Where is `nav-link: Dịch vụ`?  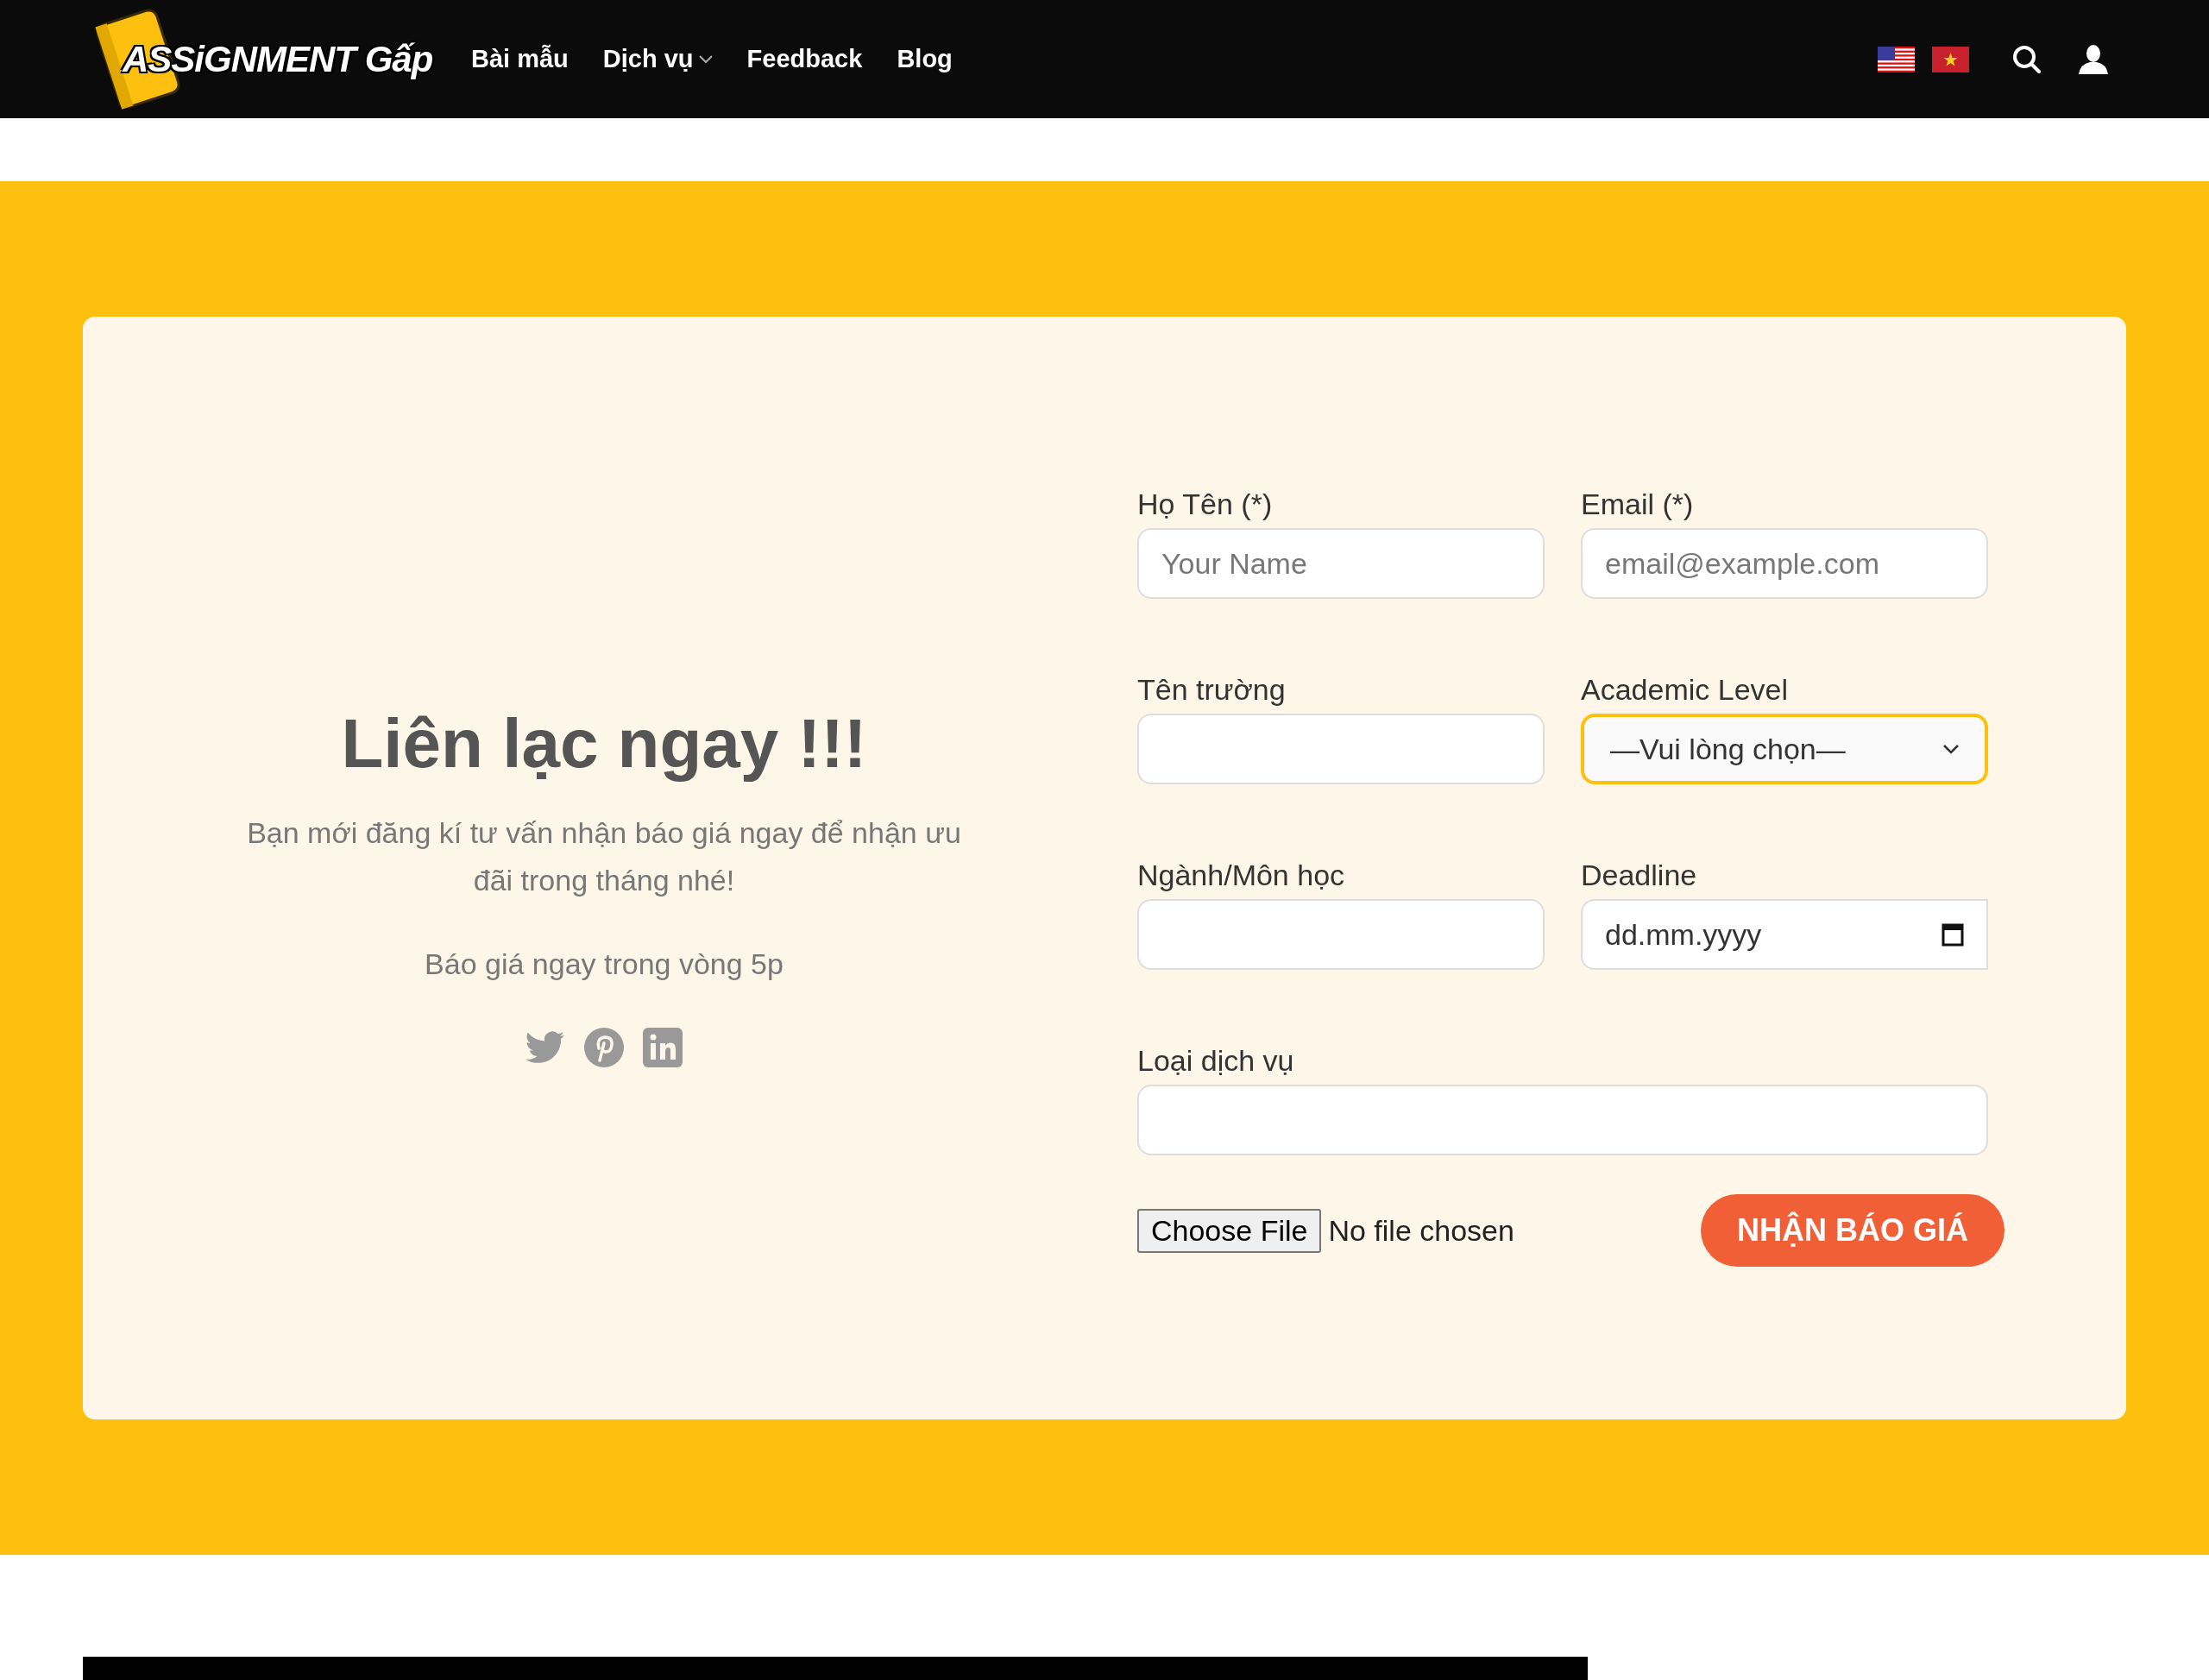 nav-link: Dịch vụ is located at coordinates (657, 59).